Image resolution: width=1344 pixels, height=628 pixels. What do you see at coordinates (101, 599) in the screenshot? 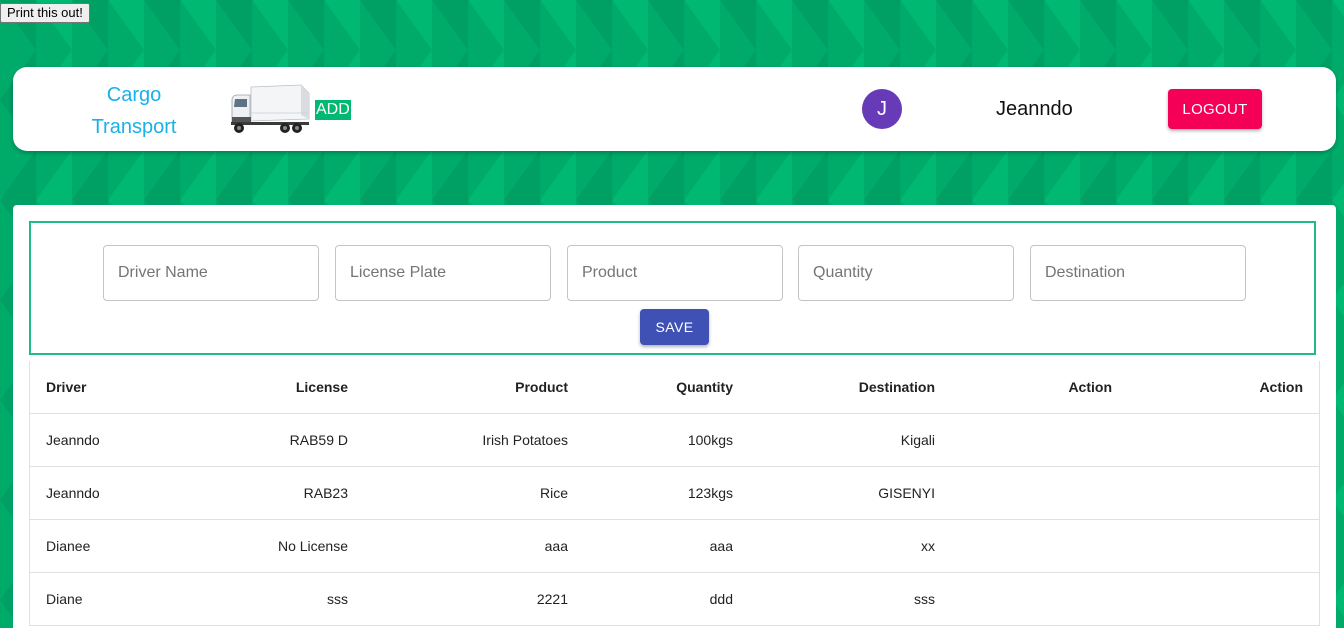
I see `cell-driver: Diane` at bounding box center [101, 599].